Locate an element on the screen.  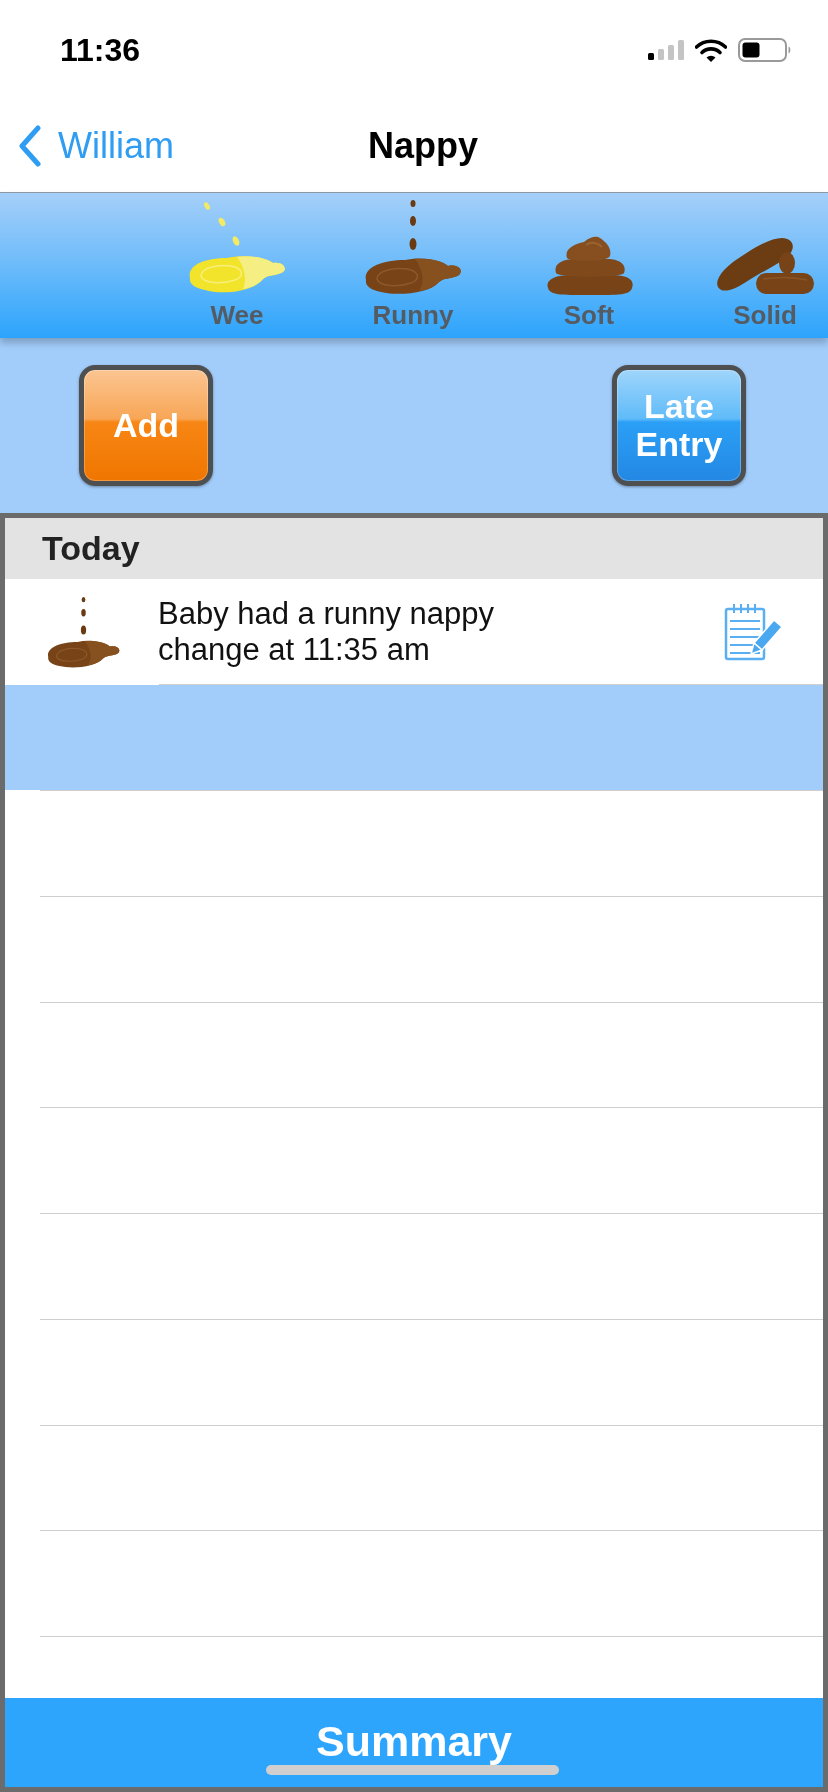
add-button: Add is located at coordinates (146, 425).